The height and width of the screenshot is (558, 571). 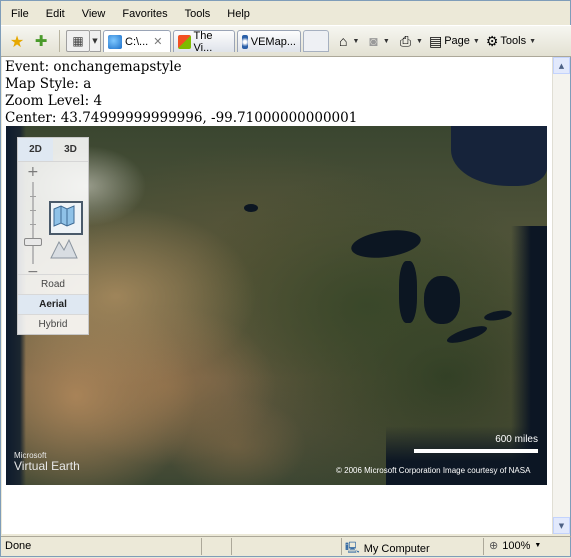 What do you see at coordinates (467, 334) in the screenshot?
I see `lake-erie` at bounding box center [467, 334].